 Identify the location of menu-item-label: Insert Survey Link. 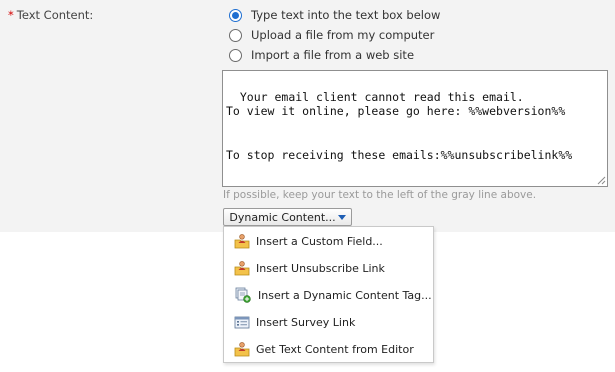
(306, 322).